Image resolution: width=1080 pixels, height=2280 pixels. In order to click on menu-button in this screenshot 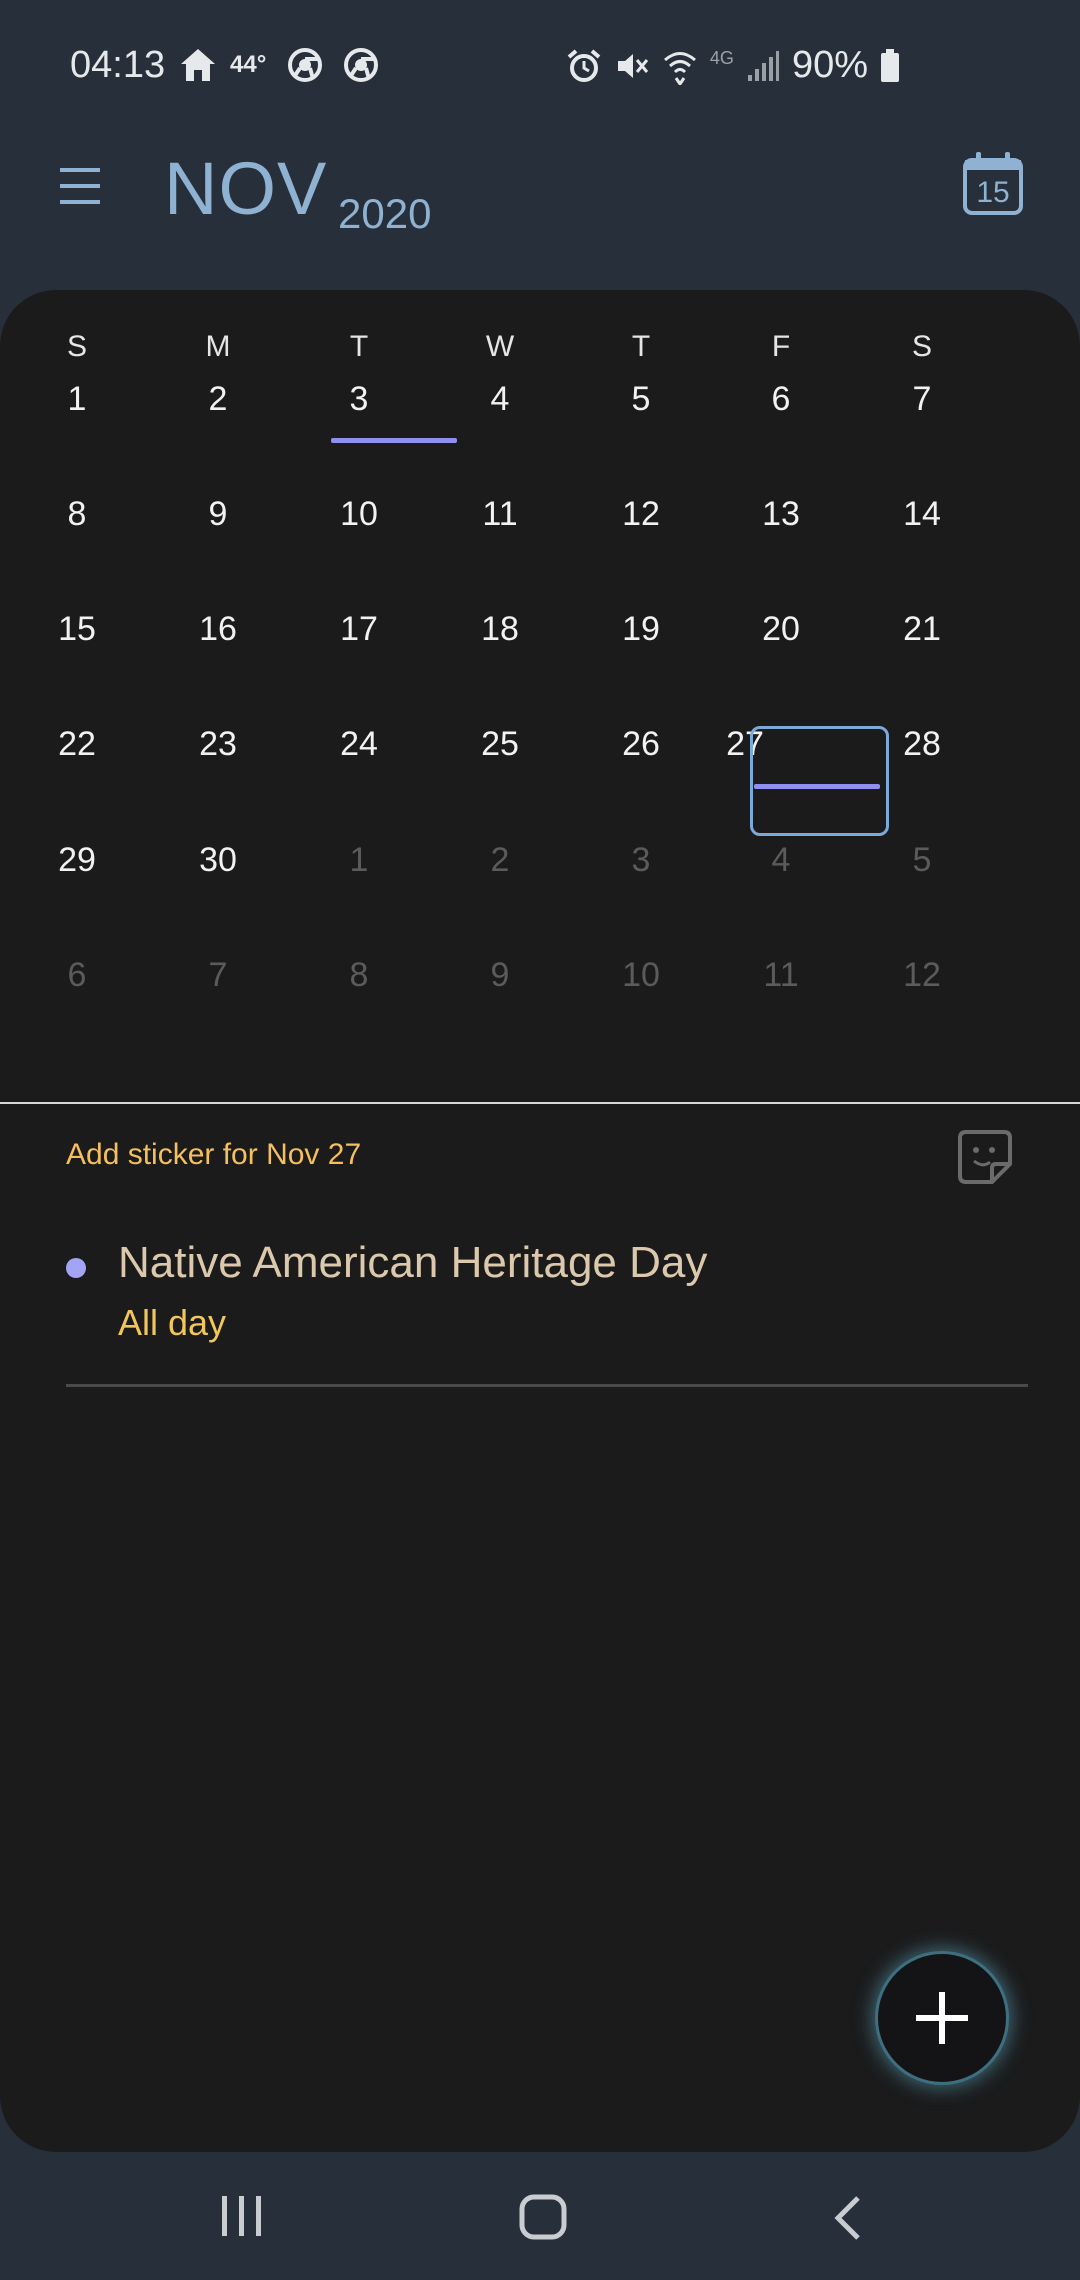, I will do `click(83, 189)`.